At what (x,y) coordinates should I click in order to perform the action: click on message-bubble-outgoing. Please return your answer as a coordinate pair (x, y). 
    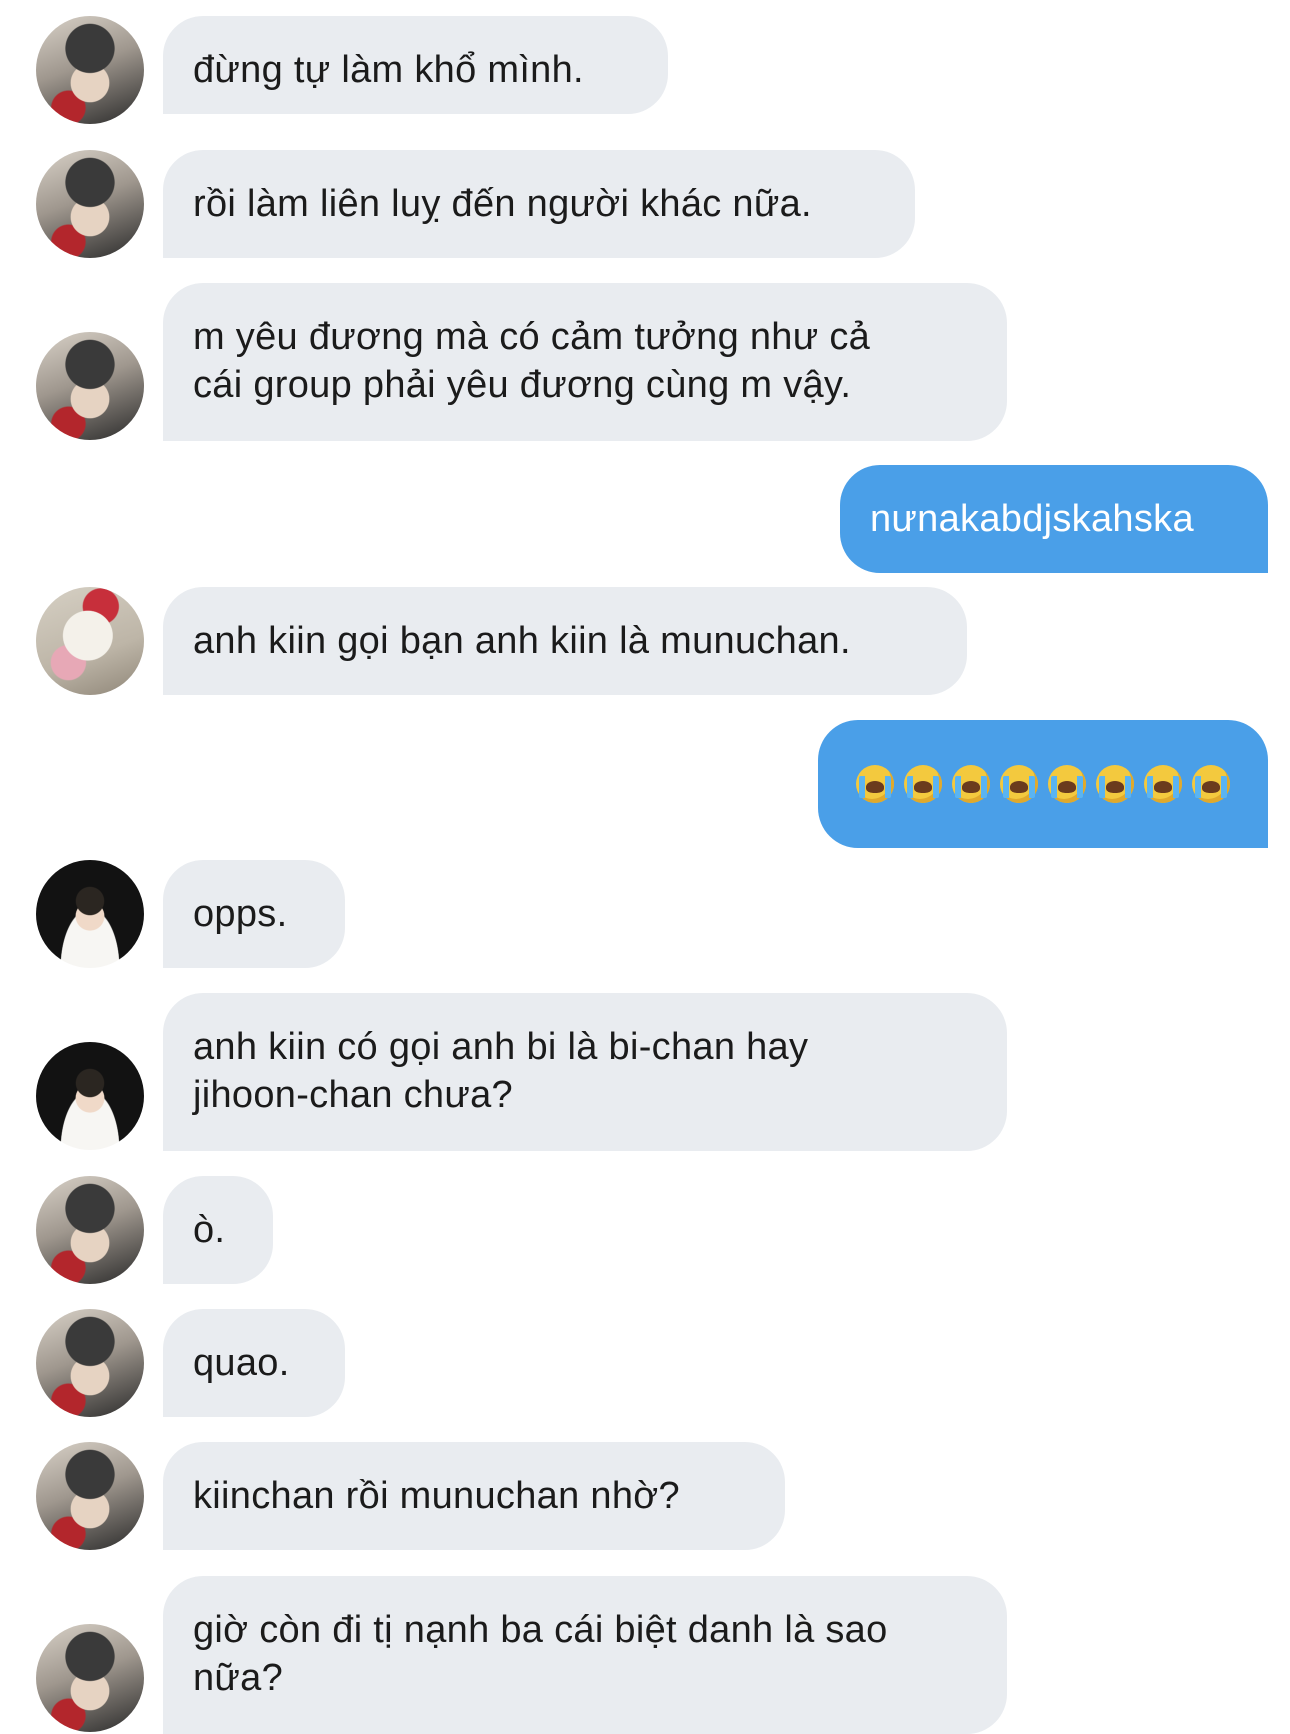
    Looking at the image, I should click on (1043, 784).